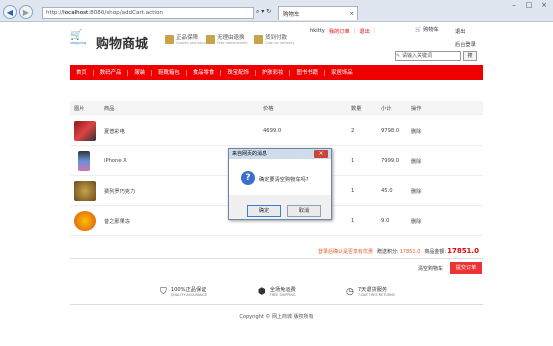 This screenshot has height=346, width=553. What do you see at coordinates (463, 251) in the screenshot?
I see `total-value: 17851.0` at bounding box center [463, 251].